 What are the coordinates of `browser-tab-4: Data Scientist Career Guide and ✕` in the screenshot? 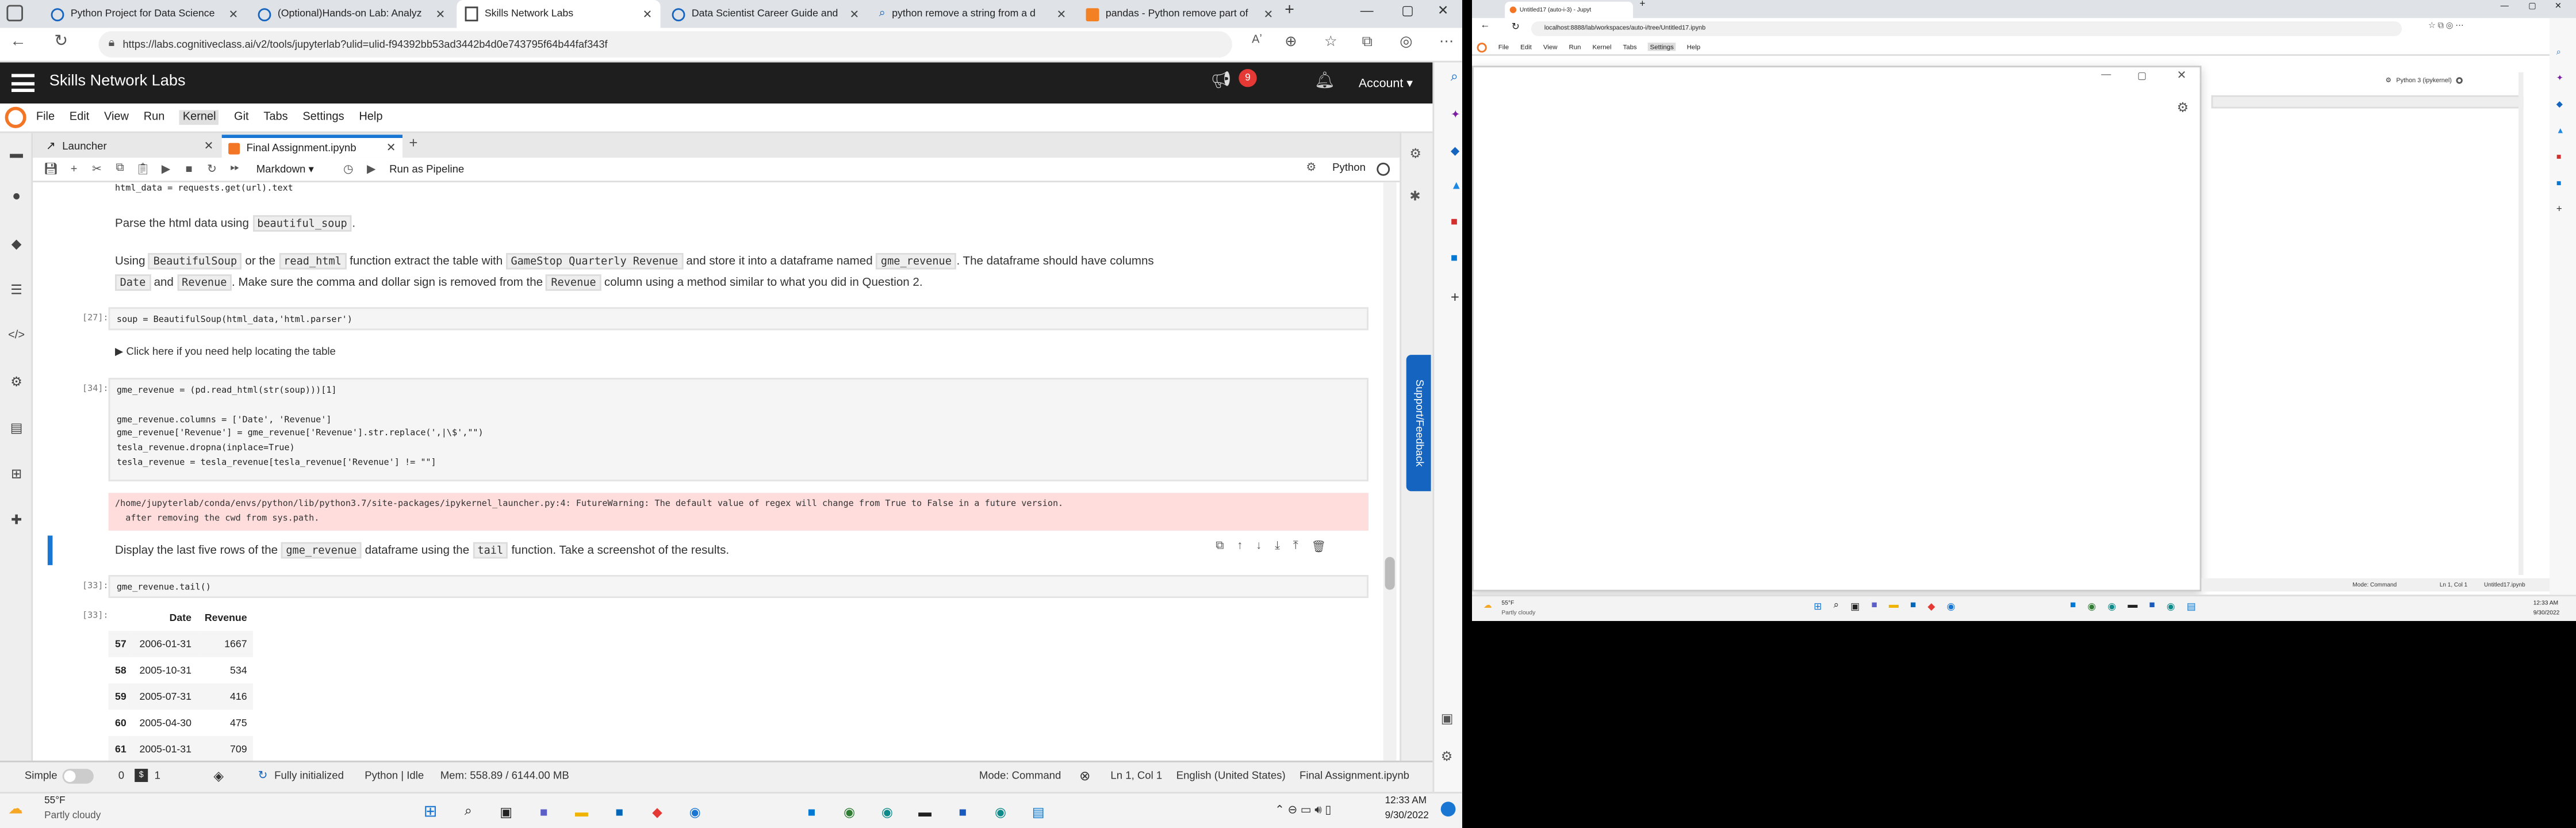 It's located at (766, 14).